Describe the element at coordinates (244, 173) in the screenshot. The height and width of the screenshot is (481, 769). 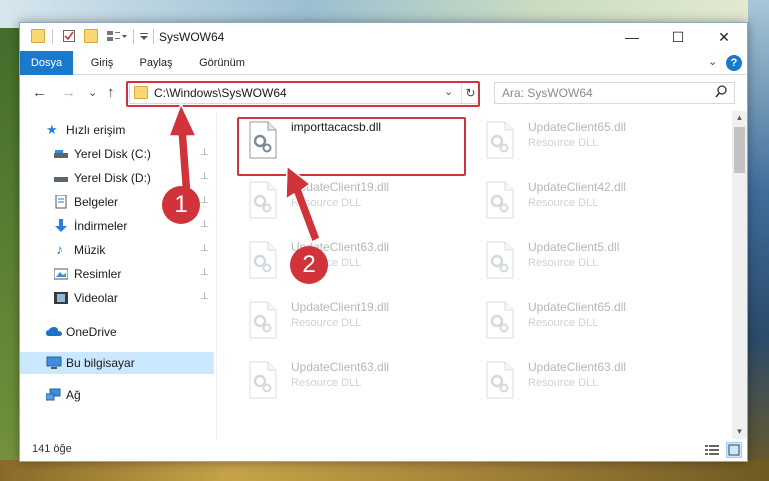
I see `annotation-arrows` at that location.